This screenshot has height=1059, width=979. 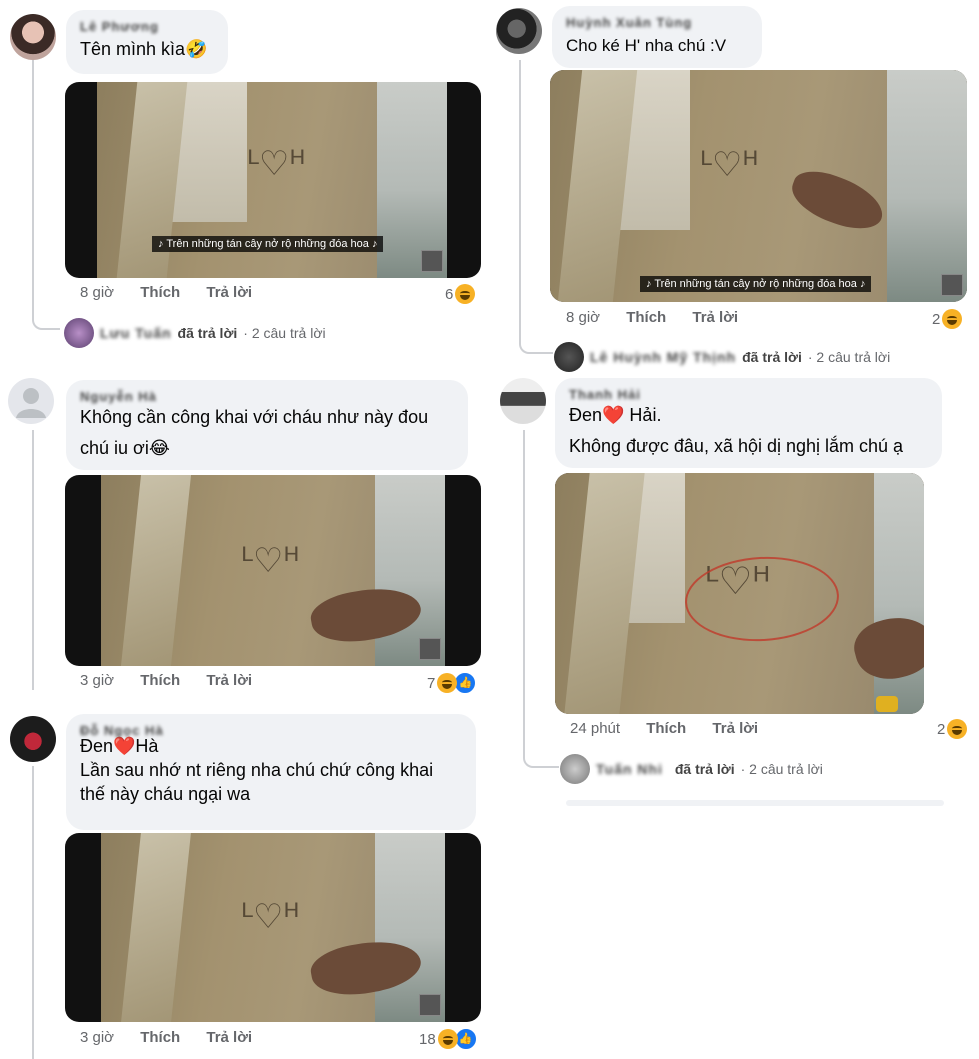 I want to click on commenter-name: Huỳnh Xuân Tùng, so click(x=629, y=22).